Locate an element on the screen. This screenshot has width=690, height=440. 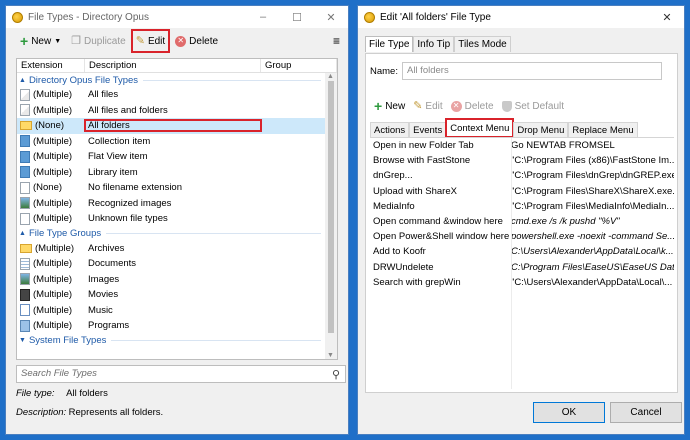
file-type-row: (Multiple) Documents is located at coordinates (171, 264).